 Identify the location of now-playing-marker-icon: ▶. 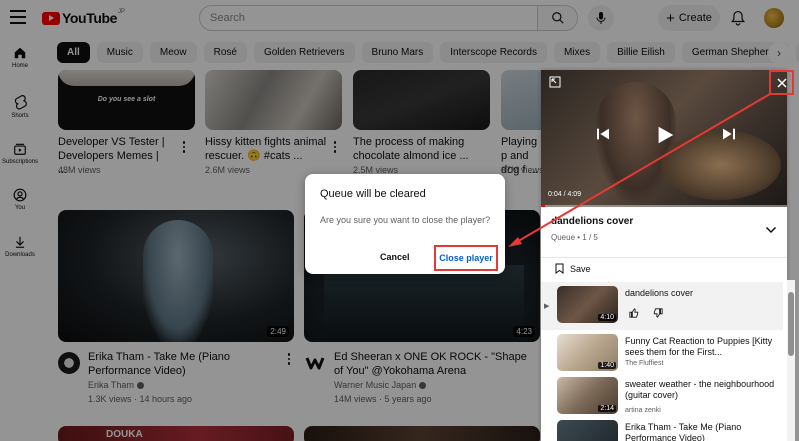
(547, 306).